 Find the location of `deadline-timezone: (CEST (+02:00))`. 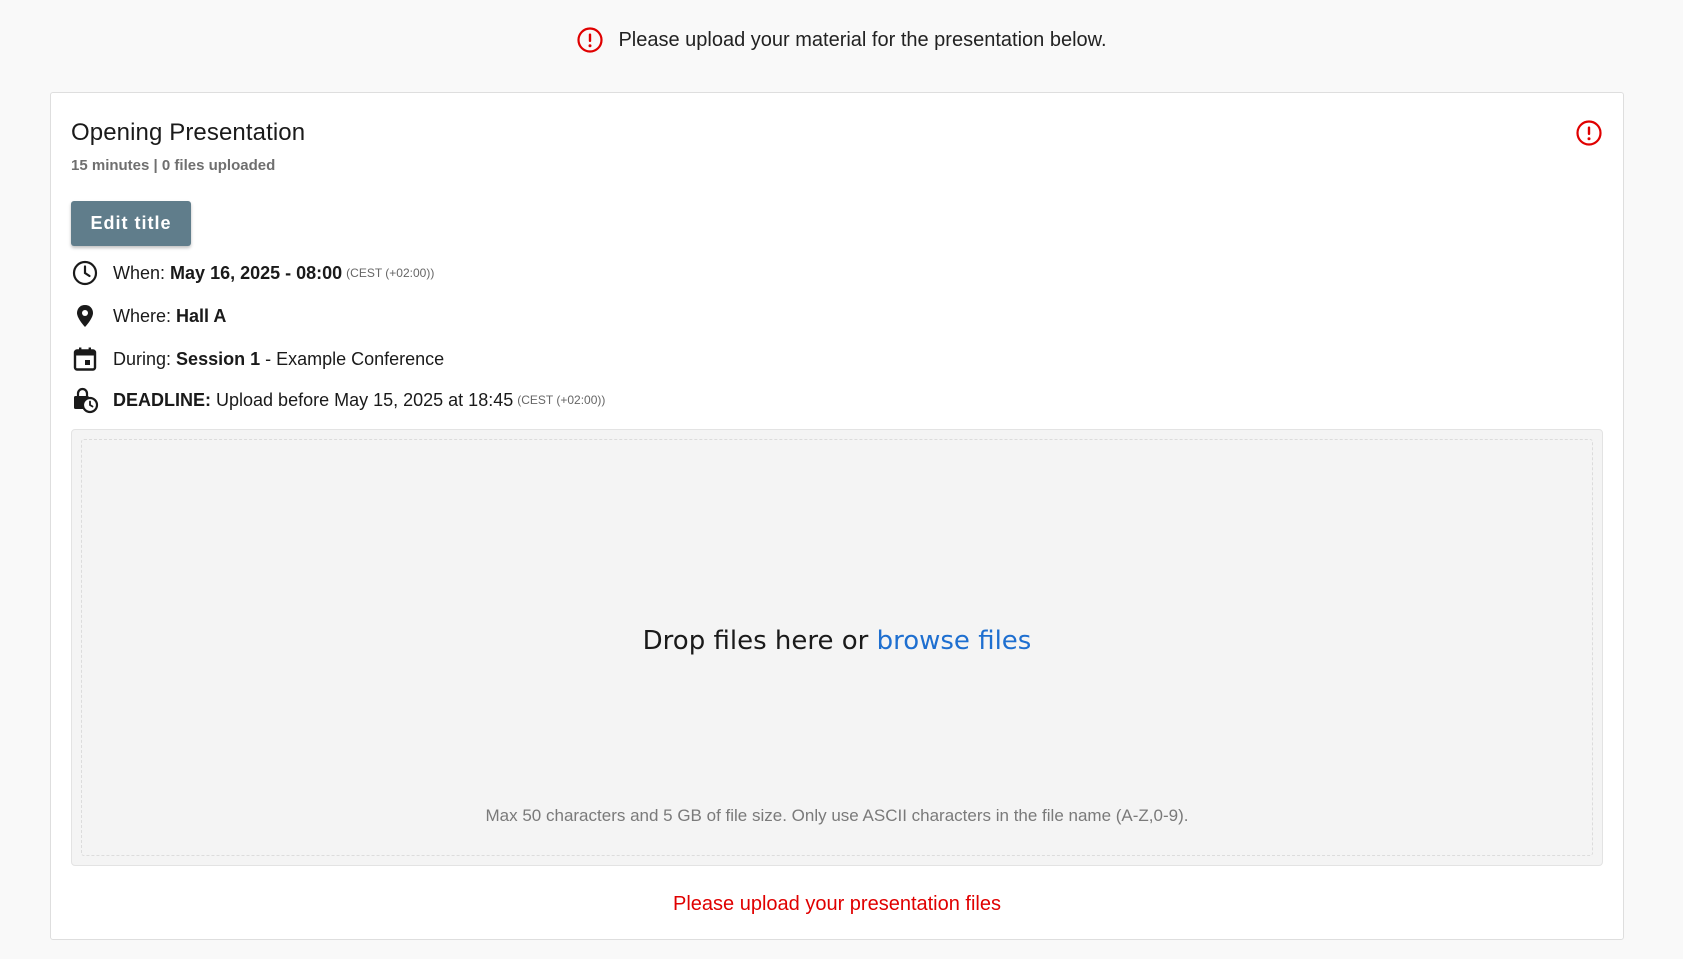

deadline-timezone: (CEST (+02:00)) is located at coordinates (561, 400).